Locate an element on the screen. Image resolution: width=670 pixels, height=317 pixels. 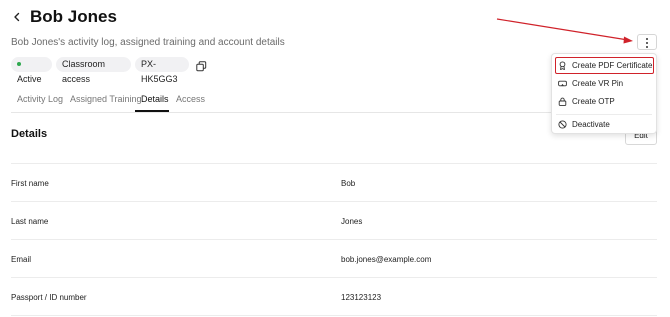
user-id-badge: PX-HK5GG3 is located at coordinates (162, 70).